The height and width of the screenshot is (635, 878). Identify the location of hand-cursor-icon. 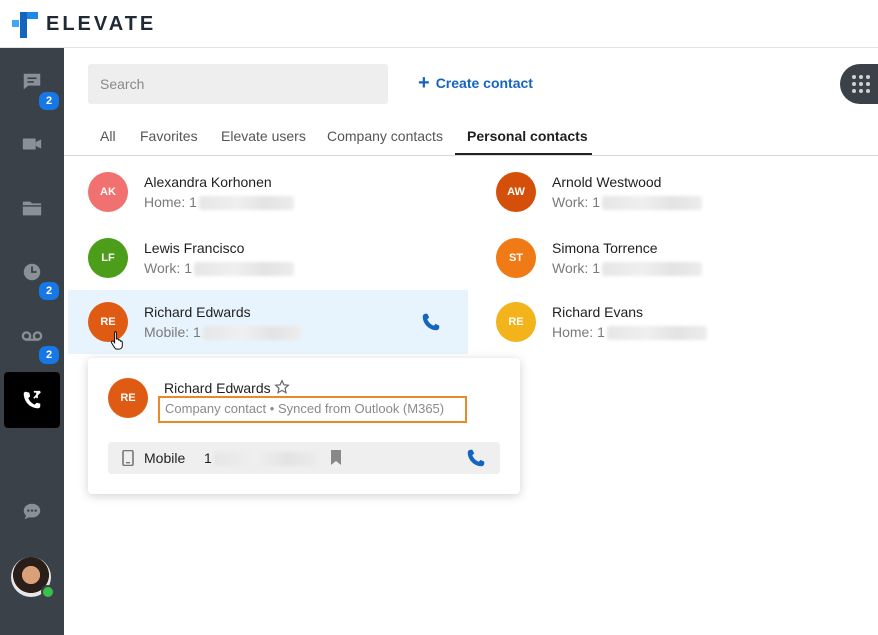
(116, 340).